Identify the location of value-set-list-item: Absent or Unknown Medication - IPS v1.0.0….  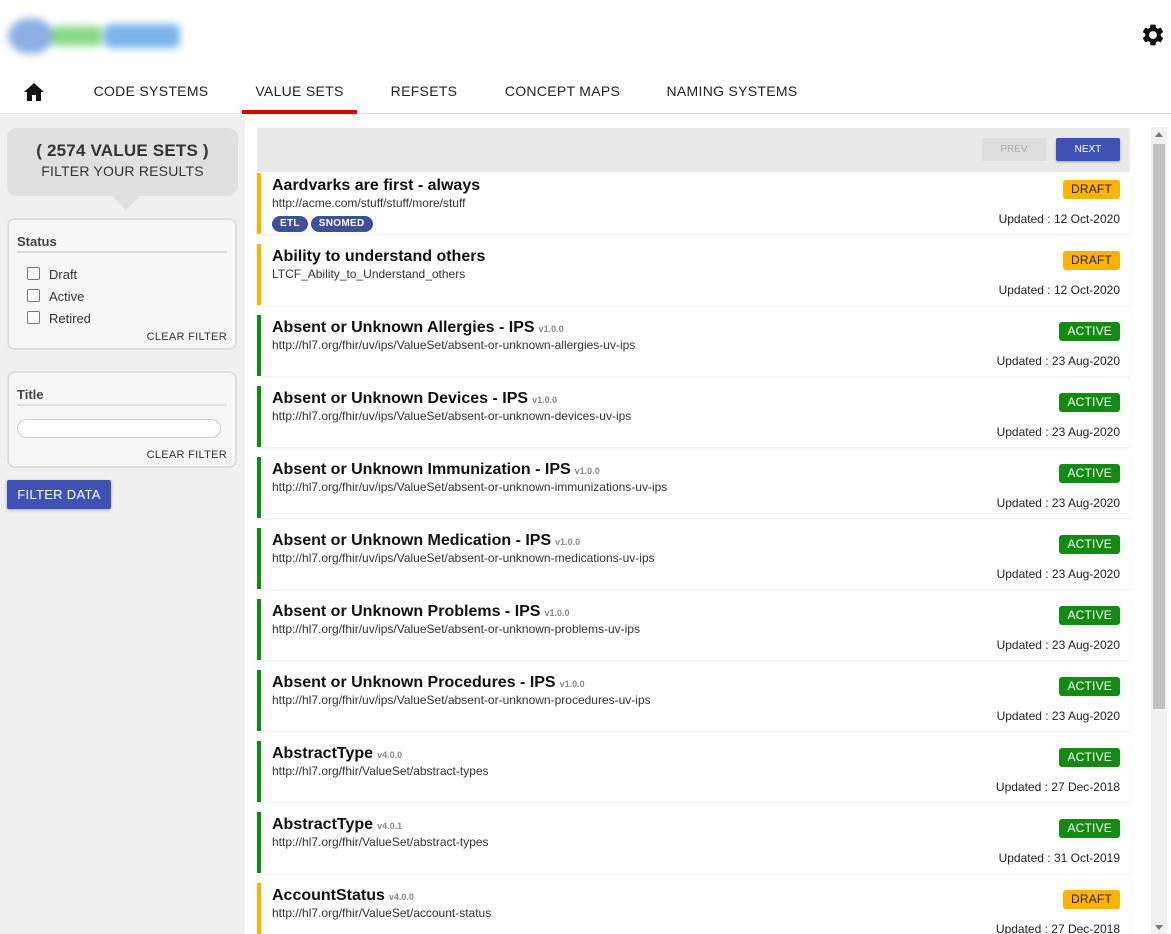
(693, 558).